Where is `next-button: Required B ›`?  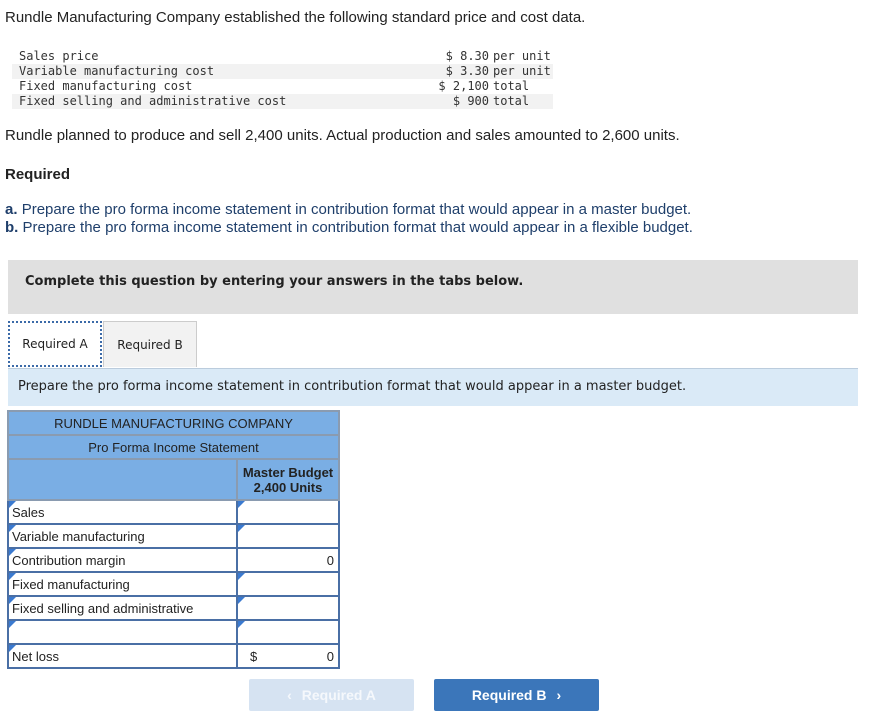
next-button: Required B › is located at coordinates (516, 695).